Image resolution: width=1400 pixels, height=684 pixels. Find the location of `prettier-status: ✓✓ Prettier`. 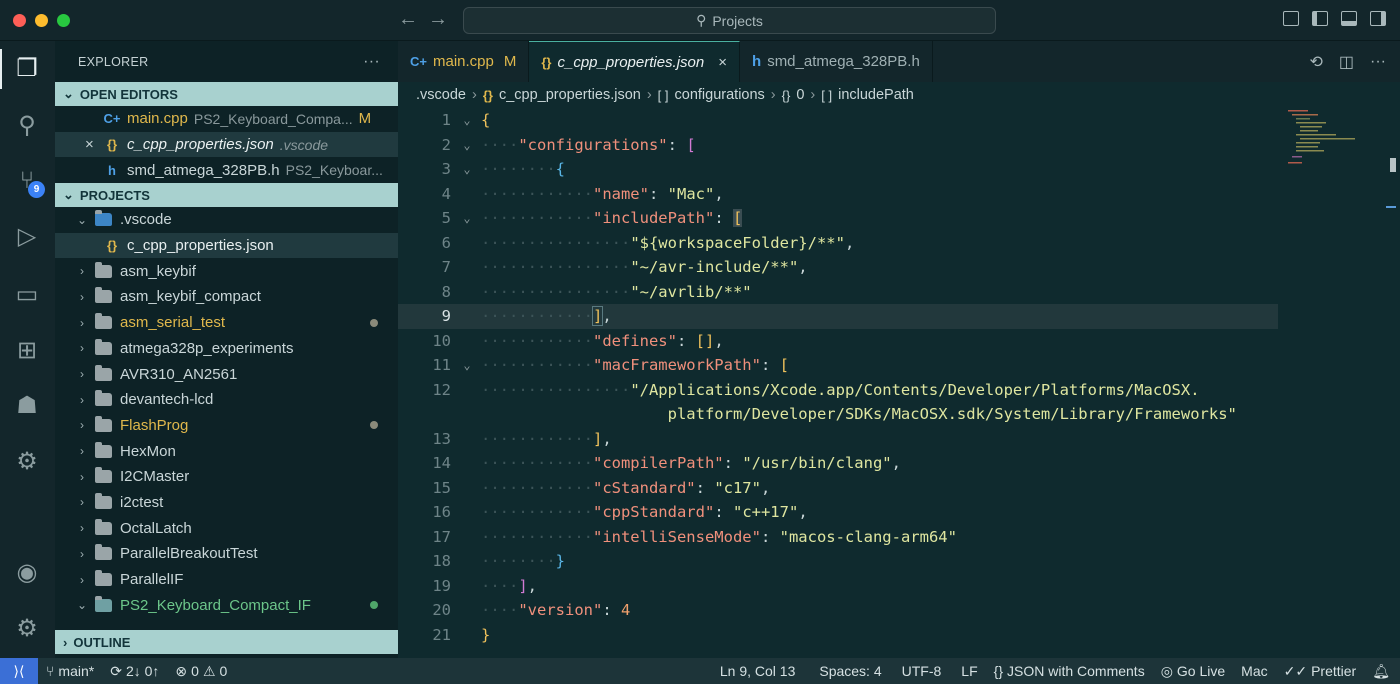

prettier-status: ✓✓ Prettier is located at coordinates (1320, 671).